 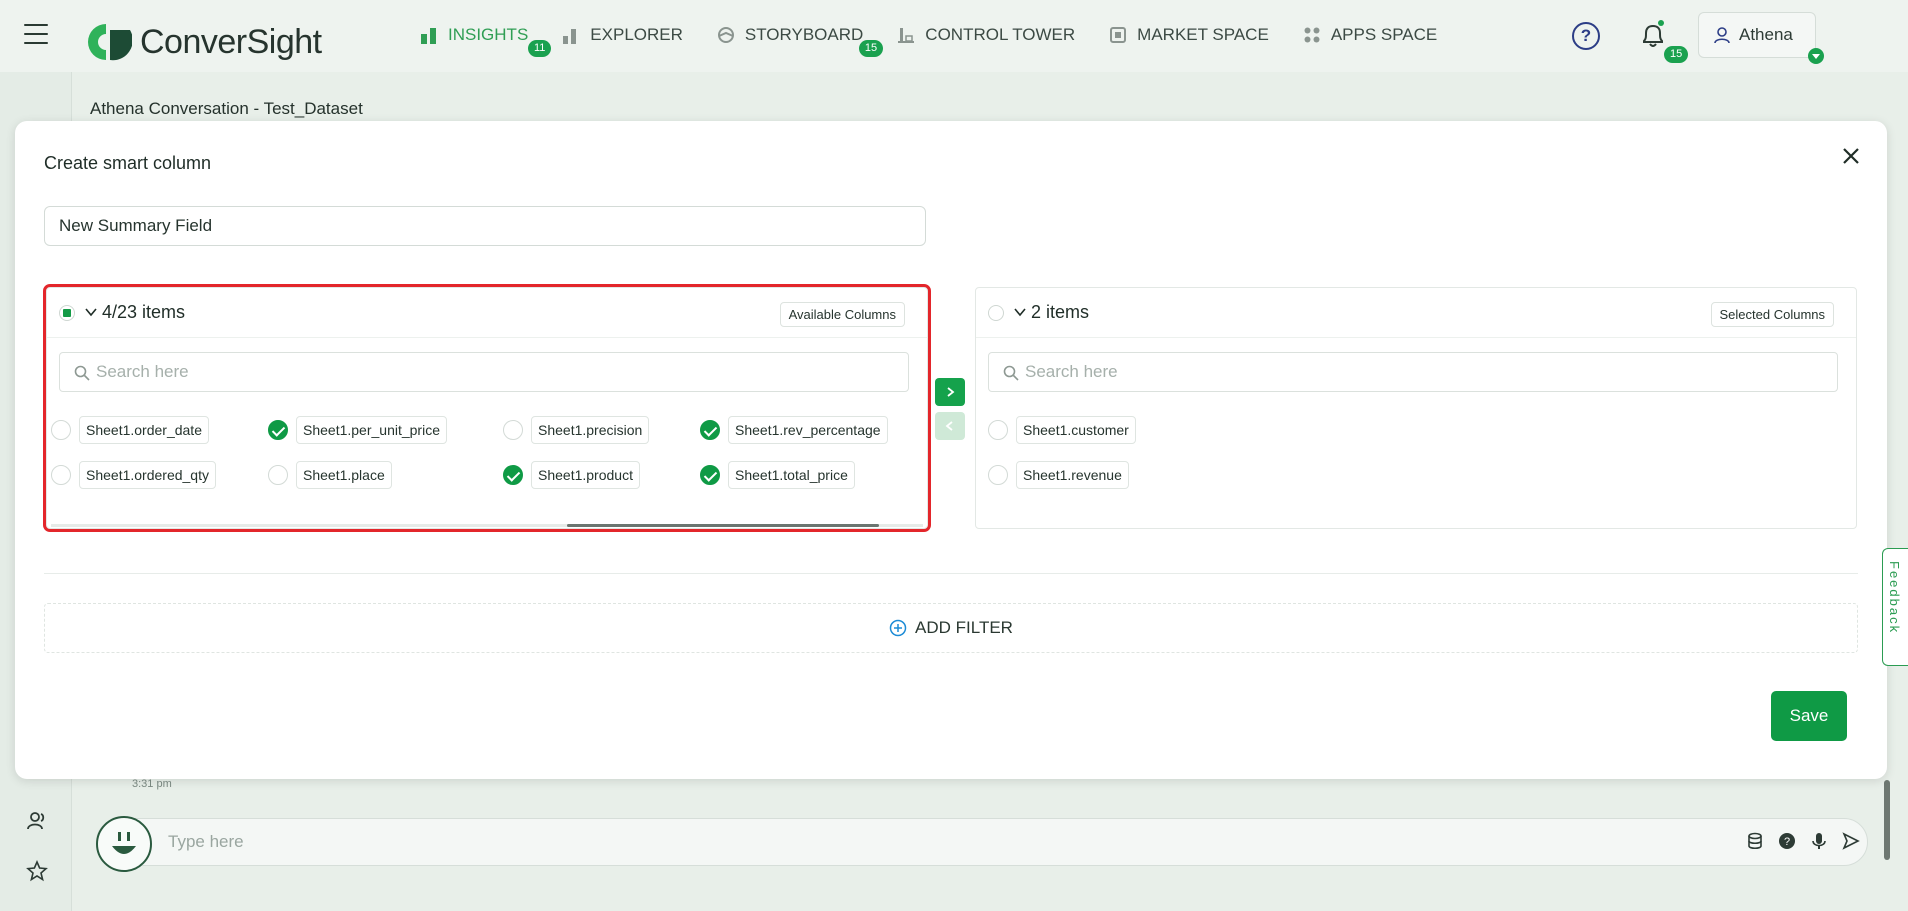 I want to click on add-filter-button: ADD FILTER, so click(x=951, y=628).